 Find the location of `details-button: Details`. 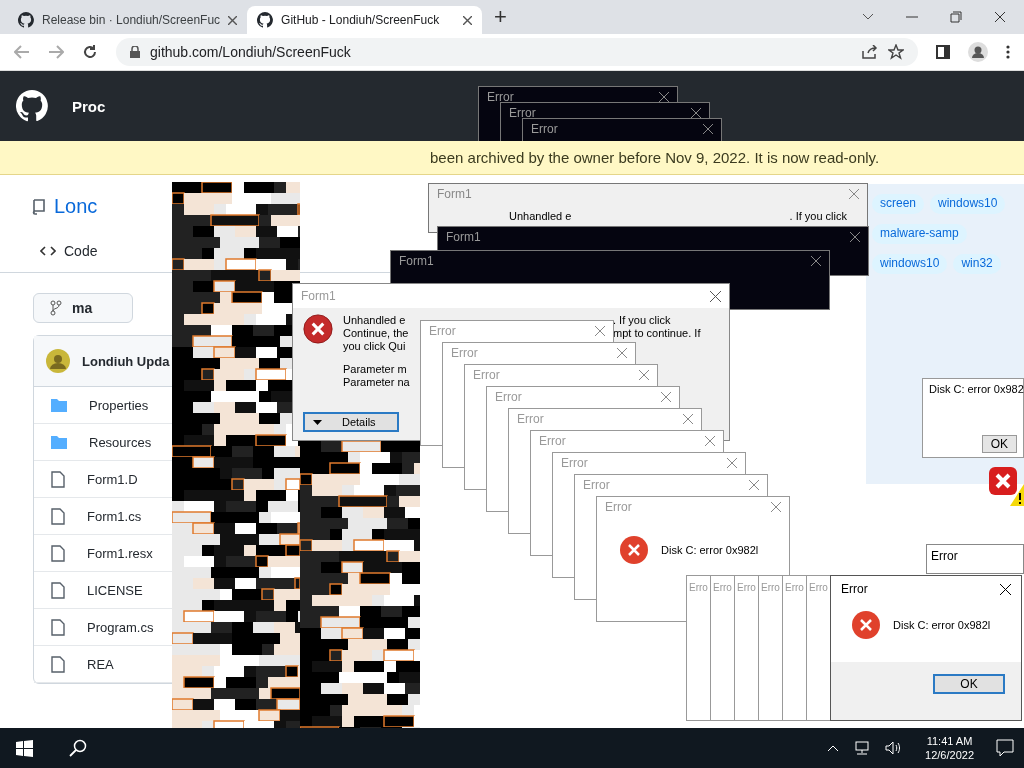

details-button: Details is located at coordinates (351, 422).